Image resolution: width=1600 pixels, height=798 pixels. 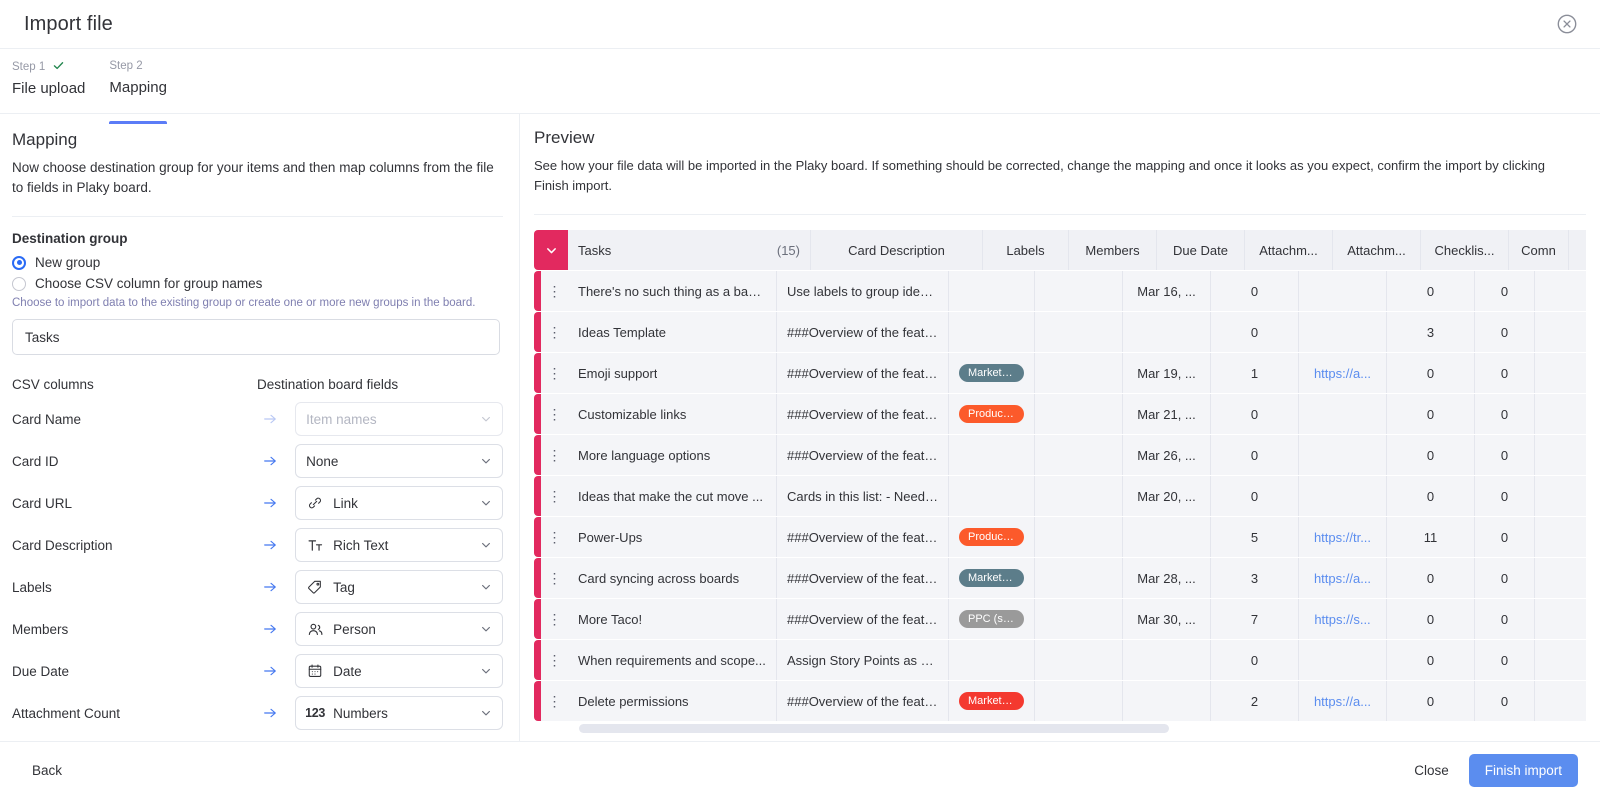 I want to click on cell-checklist: 0, so click(x=1431, y=701).